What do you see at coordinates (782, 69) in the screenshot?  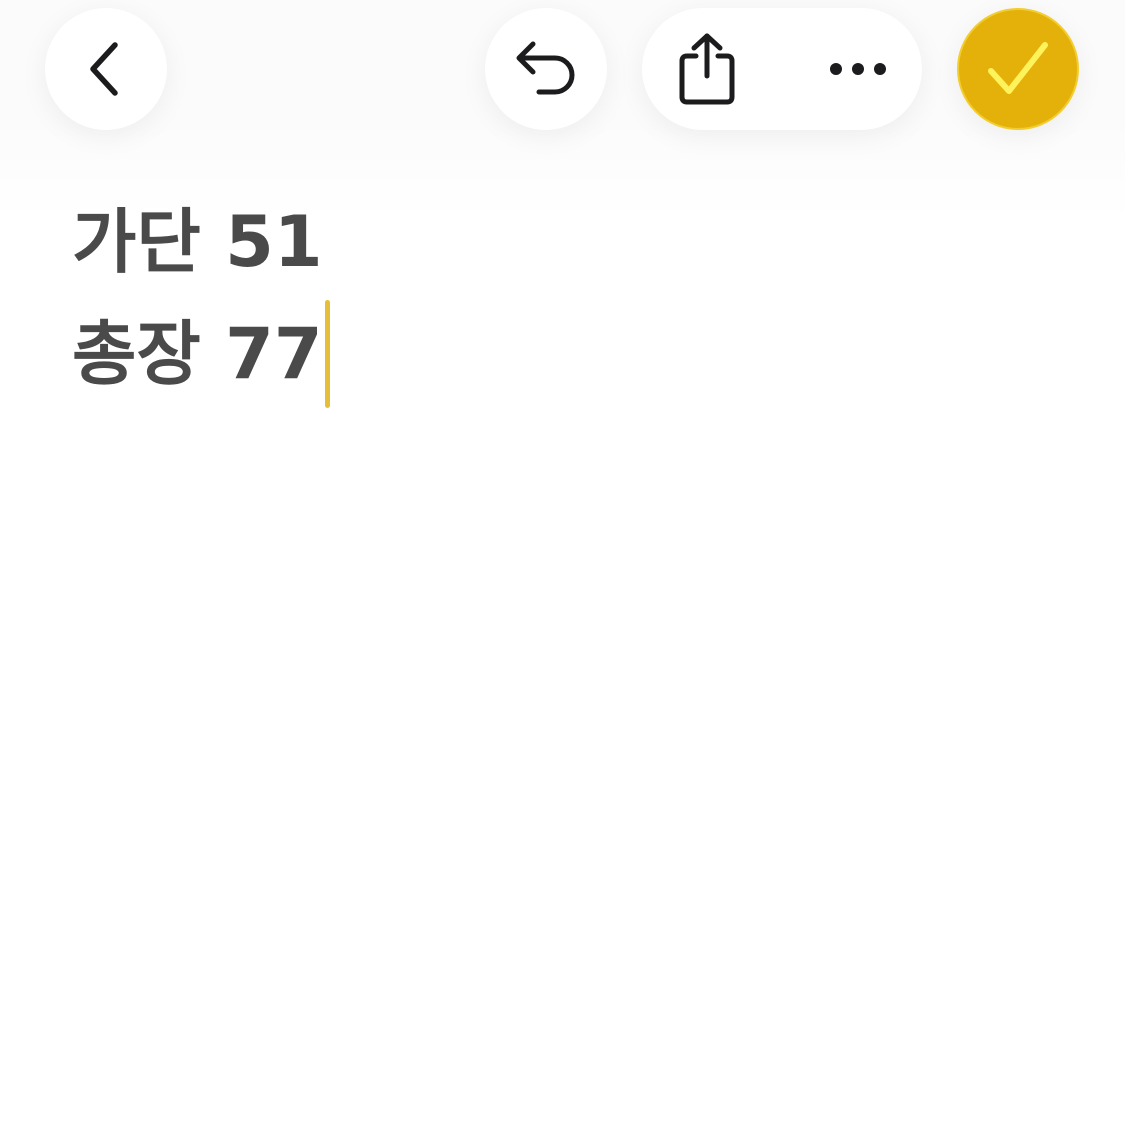 I see `actions-pill` at bounding box center [782, 69].